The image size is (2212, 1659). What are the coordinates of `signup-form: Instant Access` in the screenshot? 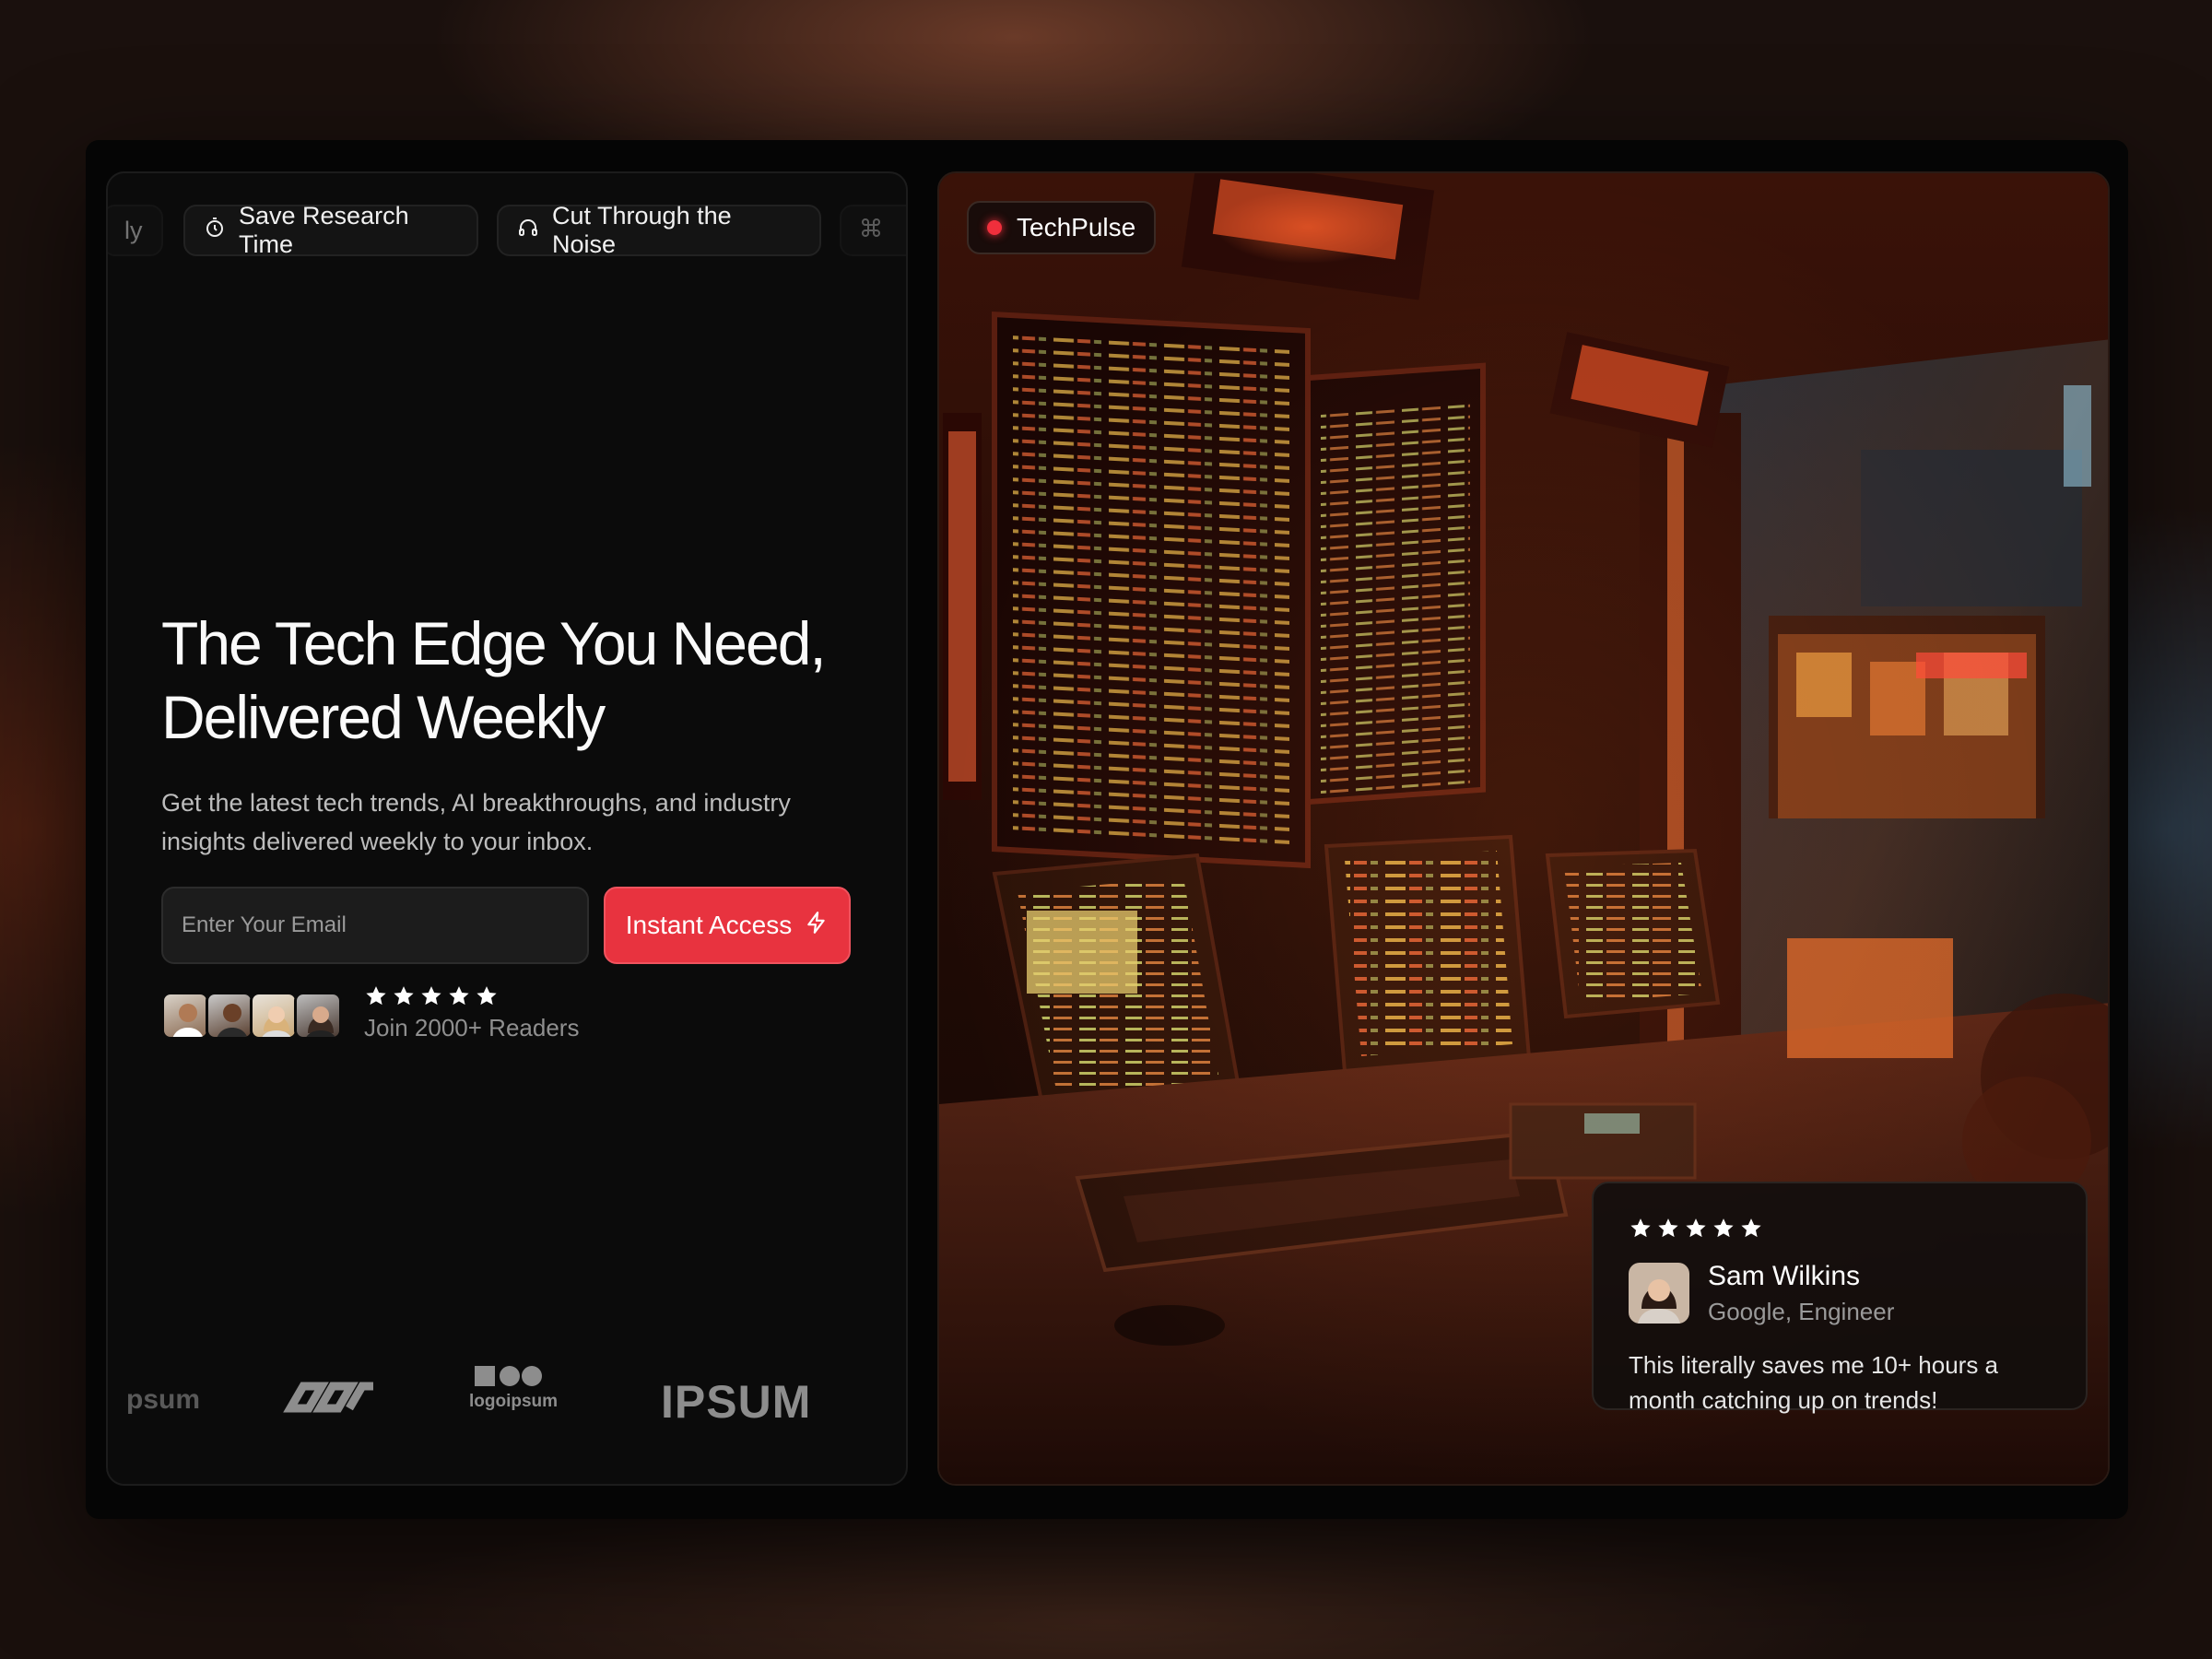 It's located at (507, 925).